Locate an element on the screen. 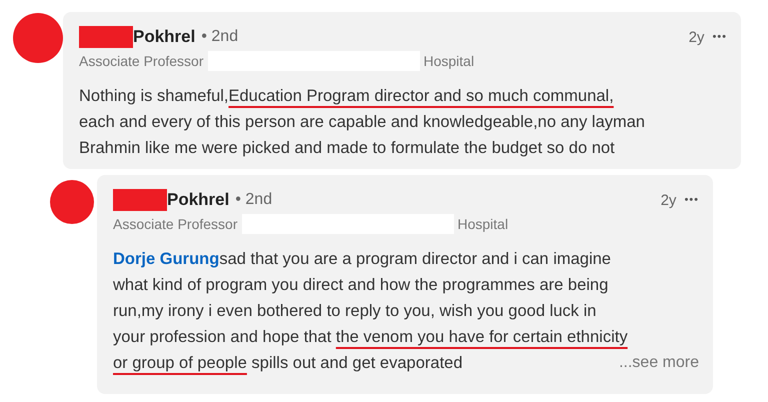  comment-text: Nothing is shameful, is located at coordinates (153, 96).